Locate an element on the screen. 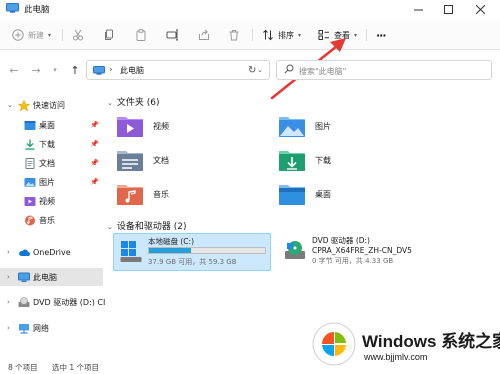 The width and height of the screenshot is (500, 374). copy-button is located at coordinates (109, 35).